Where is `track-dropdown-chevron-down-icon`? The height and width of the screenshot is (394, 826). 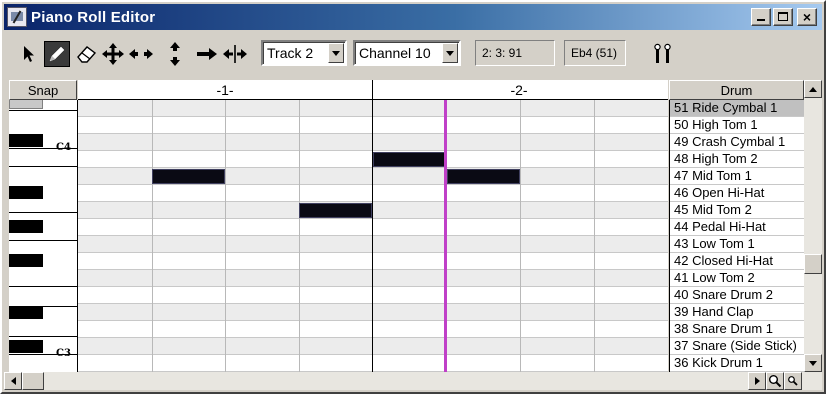
track-dropdown-chevron-down-icon is located at coordinates (336, 53).